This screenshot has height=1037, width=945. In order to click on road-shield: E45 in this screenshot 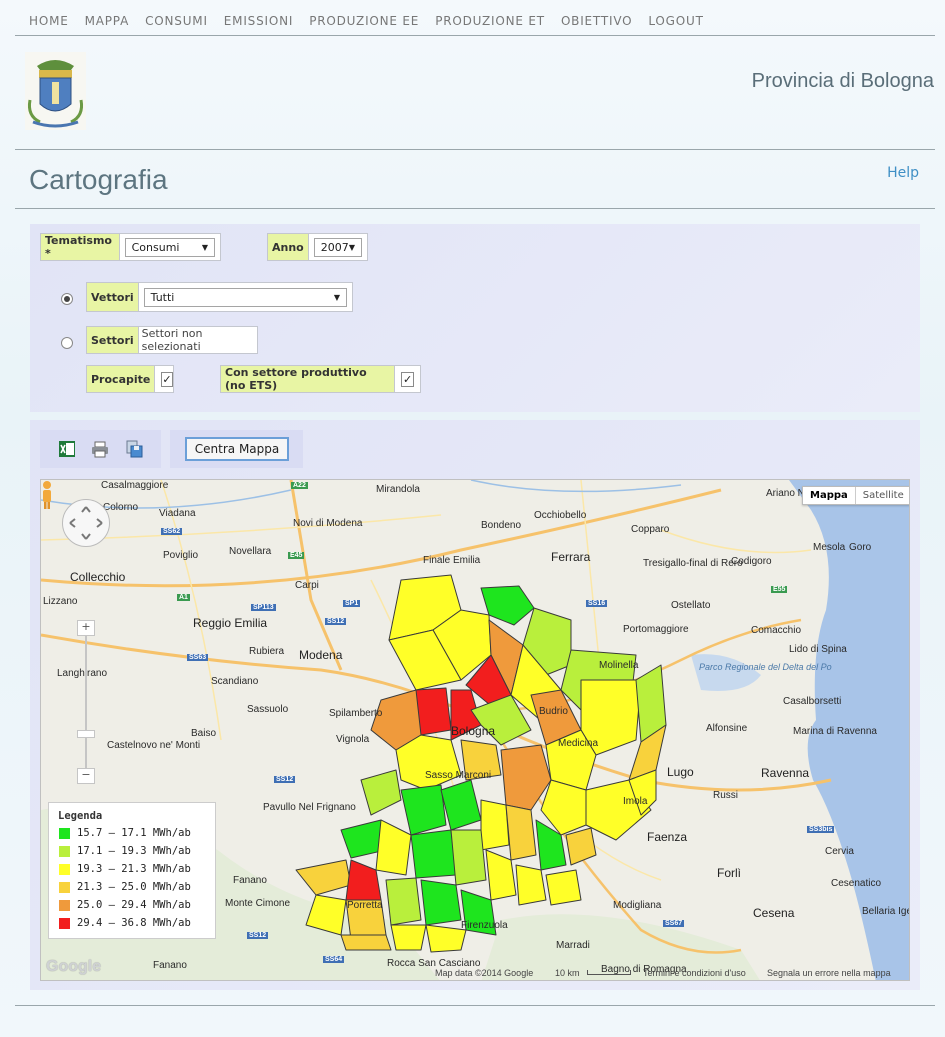, I will do `click(296, 555)`.